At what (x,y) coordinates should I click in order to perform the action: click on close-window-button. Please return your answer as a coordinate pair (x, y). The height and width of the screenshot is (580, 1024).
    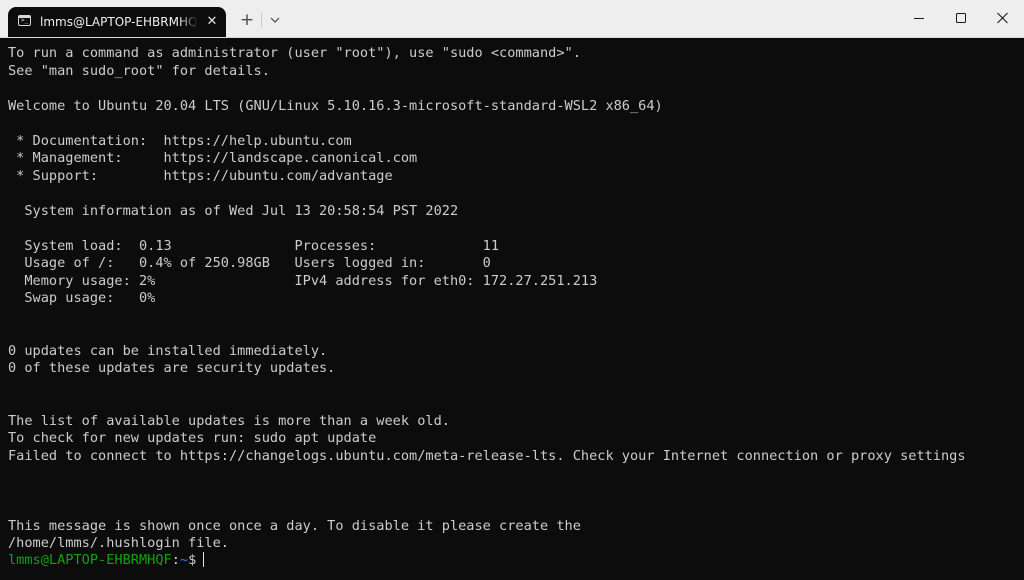
    Looking at the image, I should click on (1002, 18).